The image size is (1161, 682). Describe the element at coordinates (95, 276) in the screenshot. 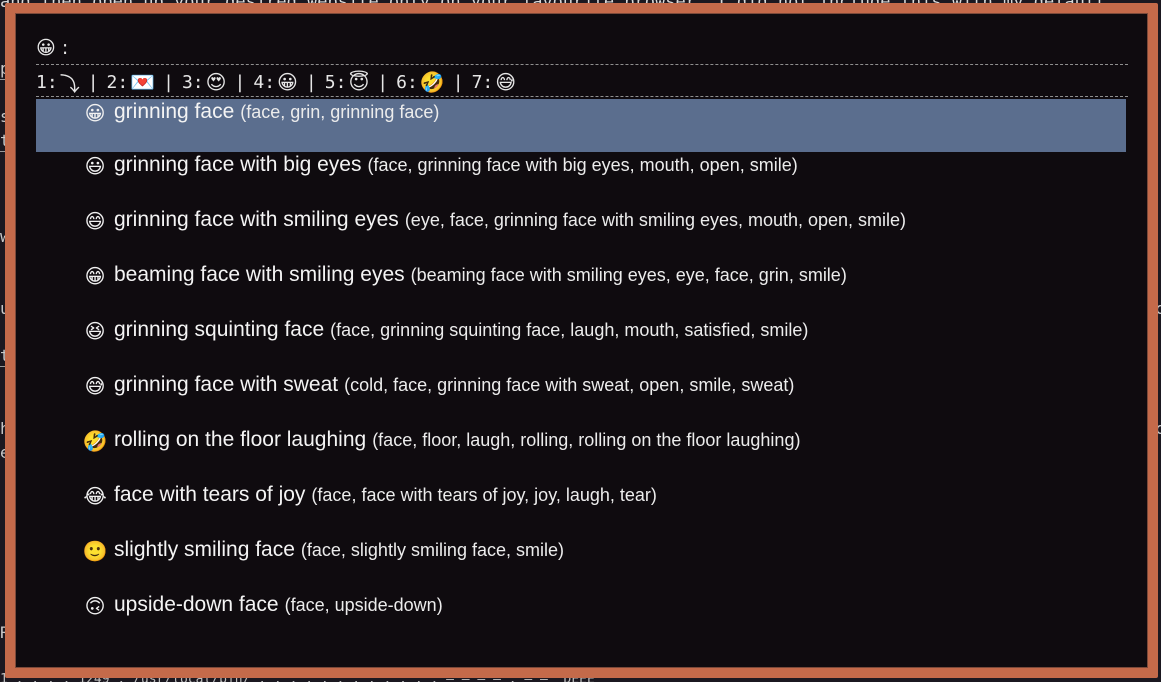

I see `beaming-face-icon: 😁` at that location.